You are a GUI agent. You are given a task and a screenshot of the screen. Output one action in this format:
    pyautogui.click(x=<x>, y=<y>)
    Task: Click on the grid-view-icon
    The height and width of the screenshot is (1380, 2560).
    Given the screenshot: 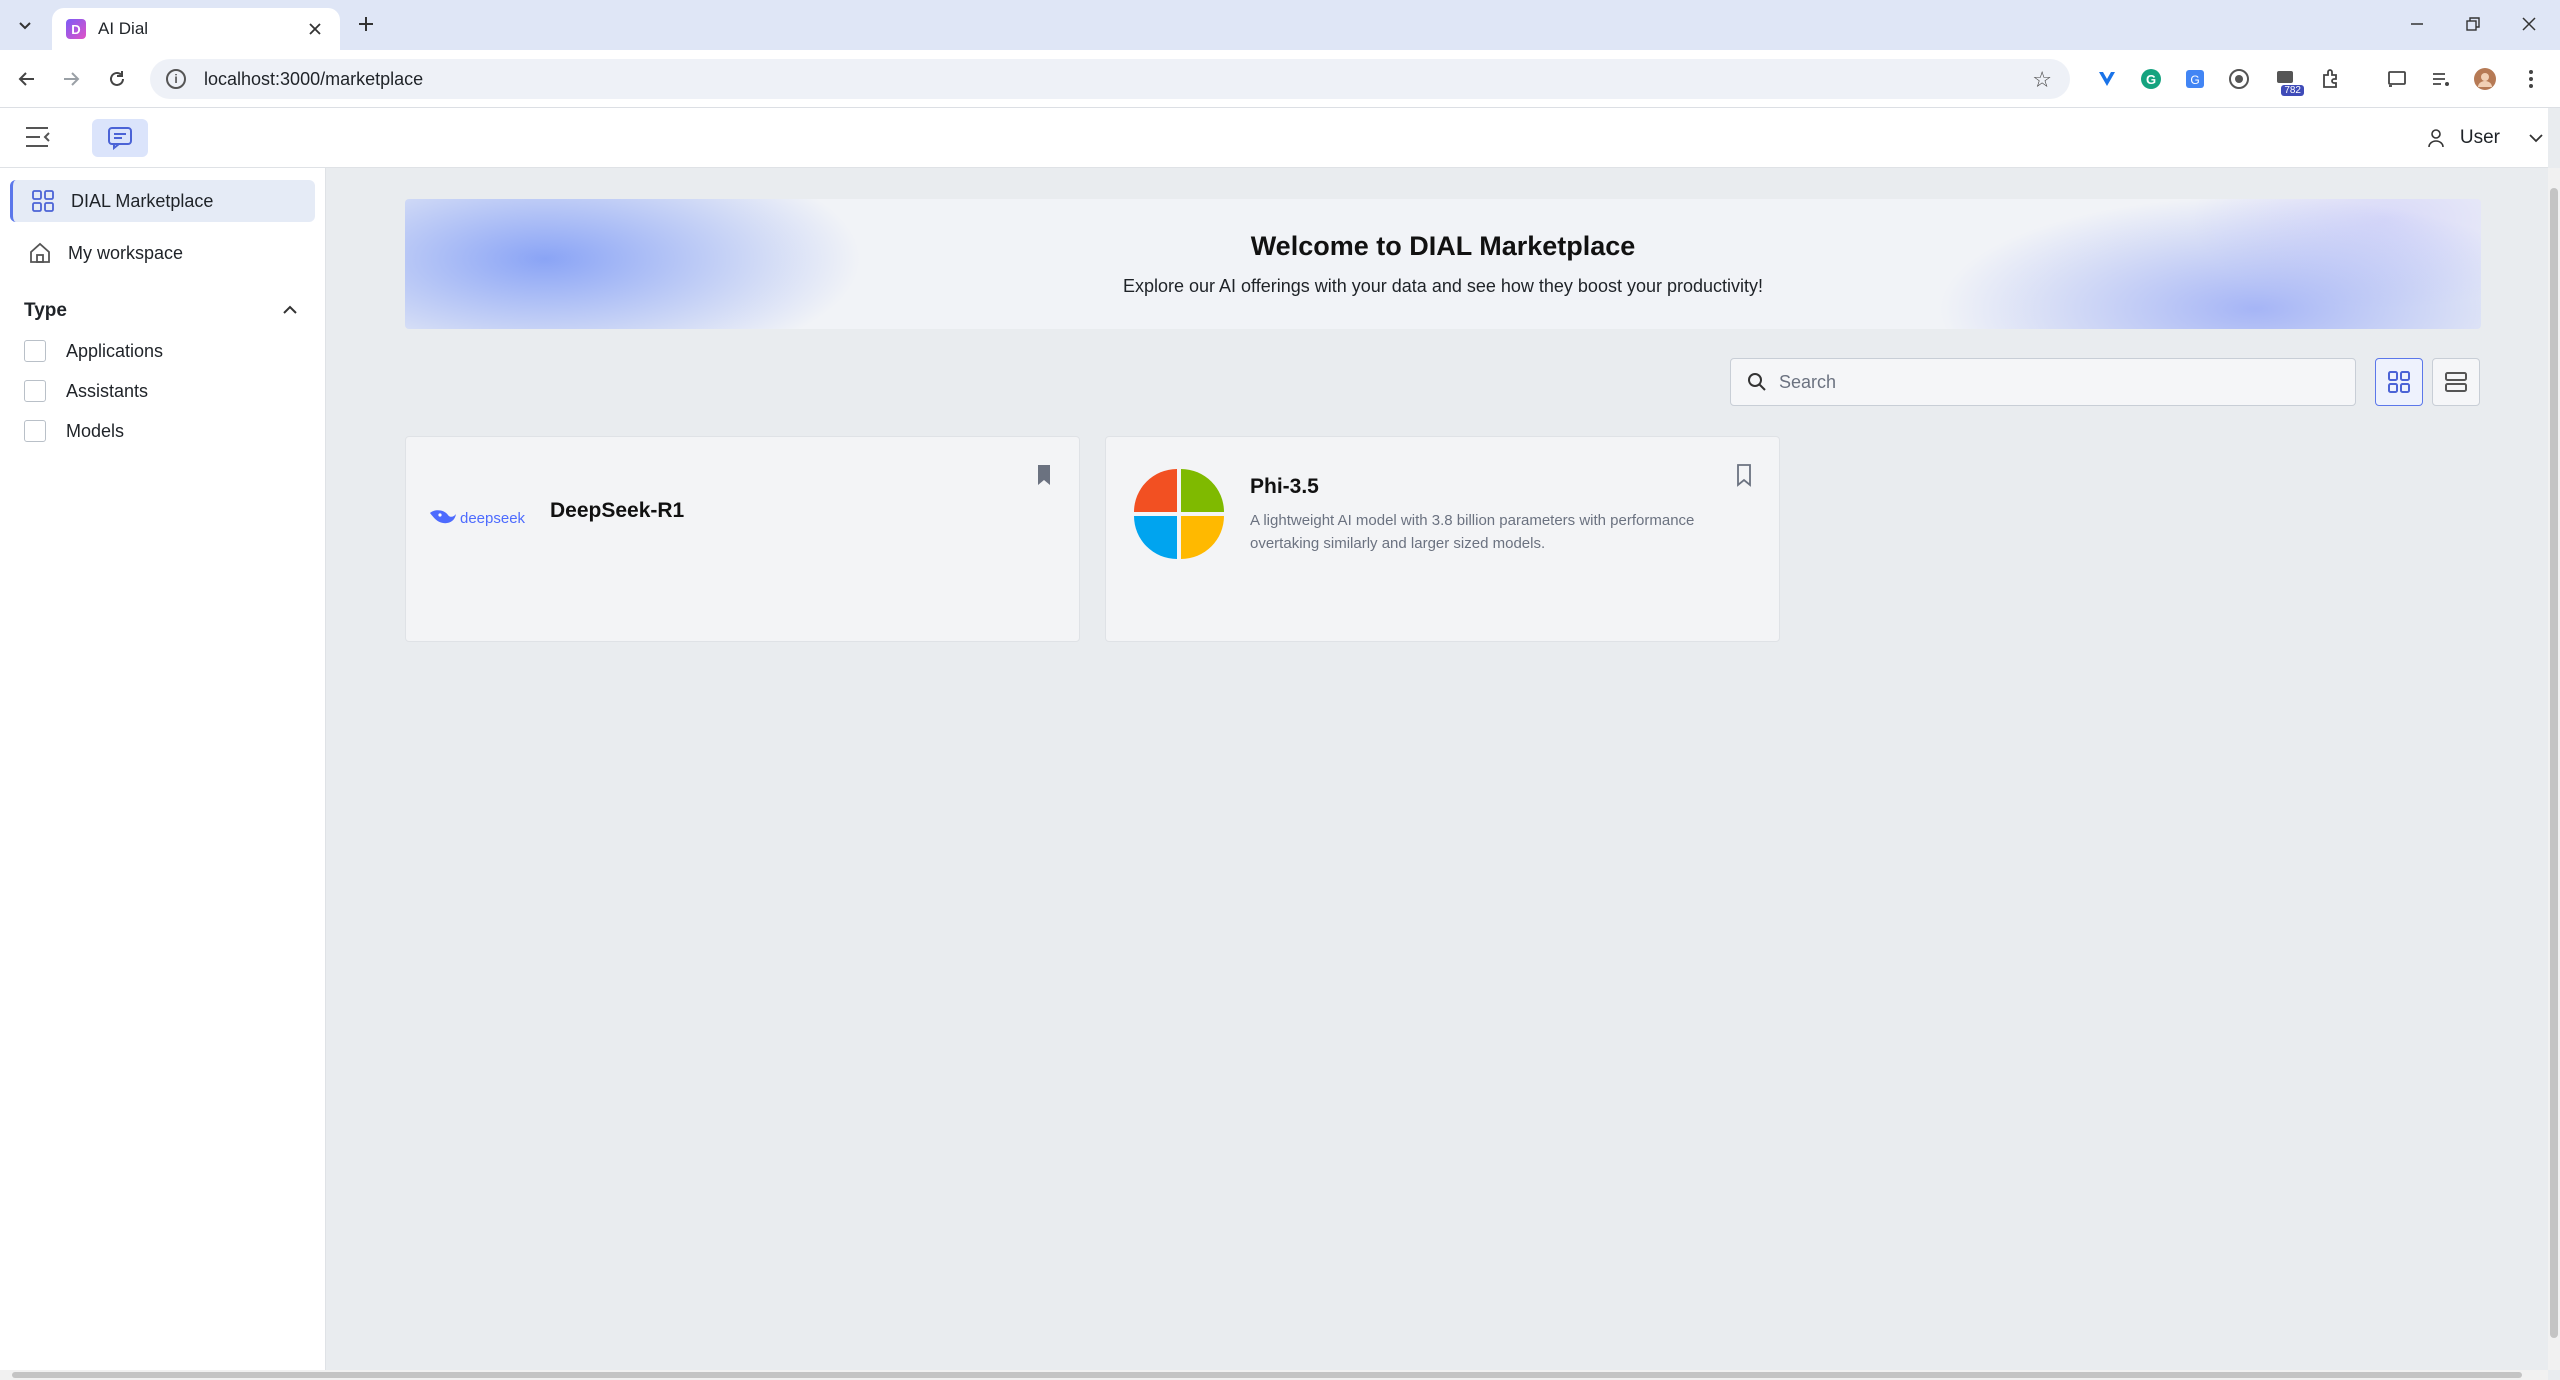 What is the action you would take?
    pyautogui.click(x=2399, y=382)
    